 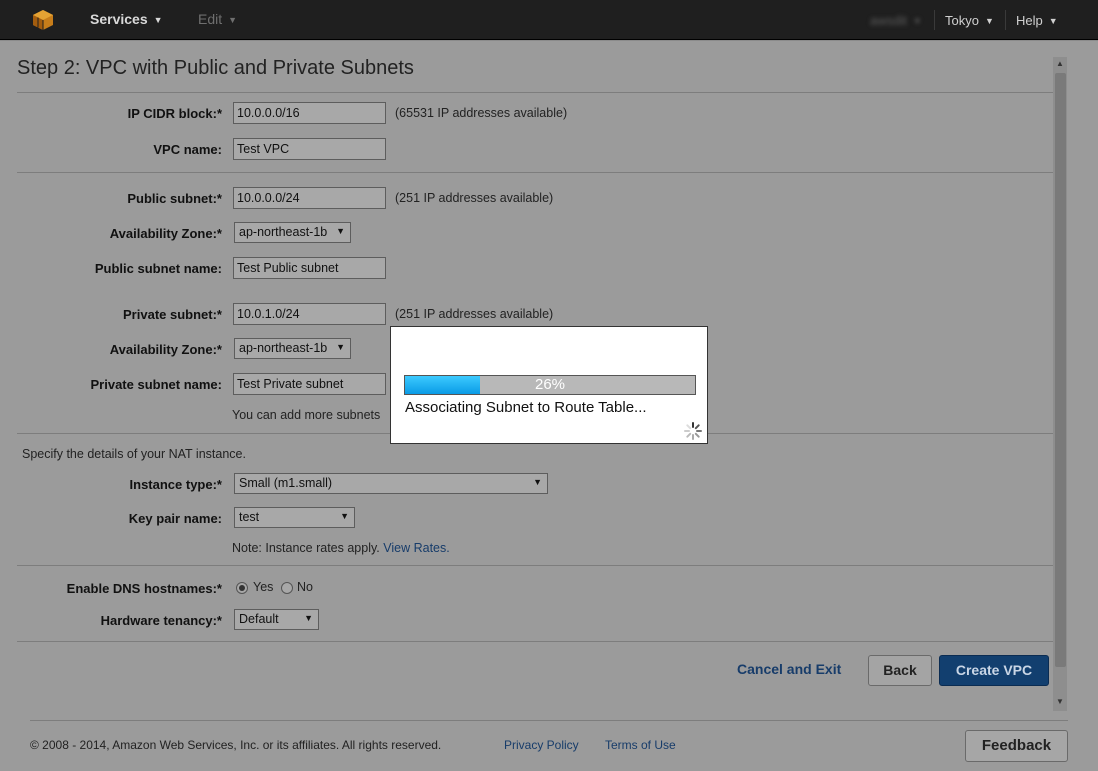 I want to click on progress-percent-label: 26%, so click(x=550, y=384).